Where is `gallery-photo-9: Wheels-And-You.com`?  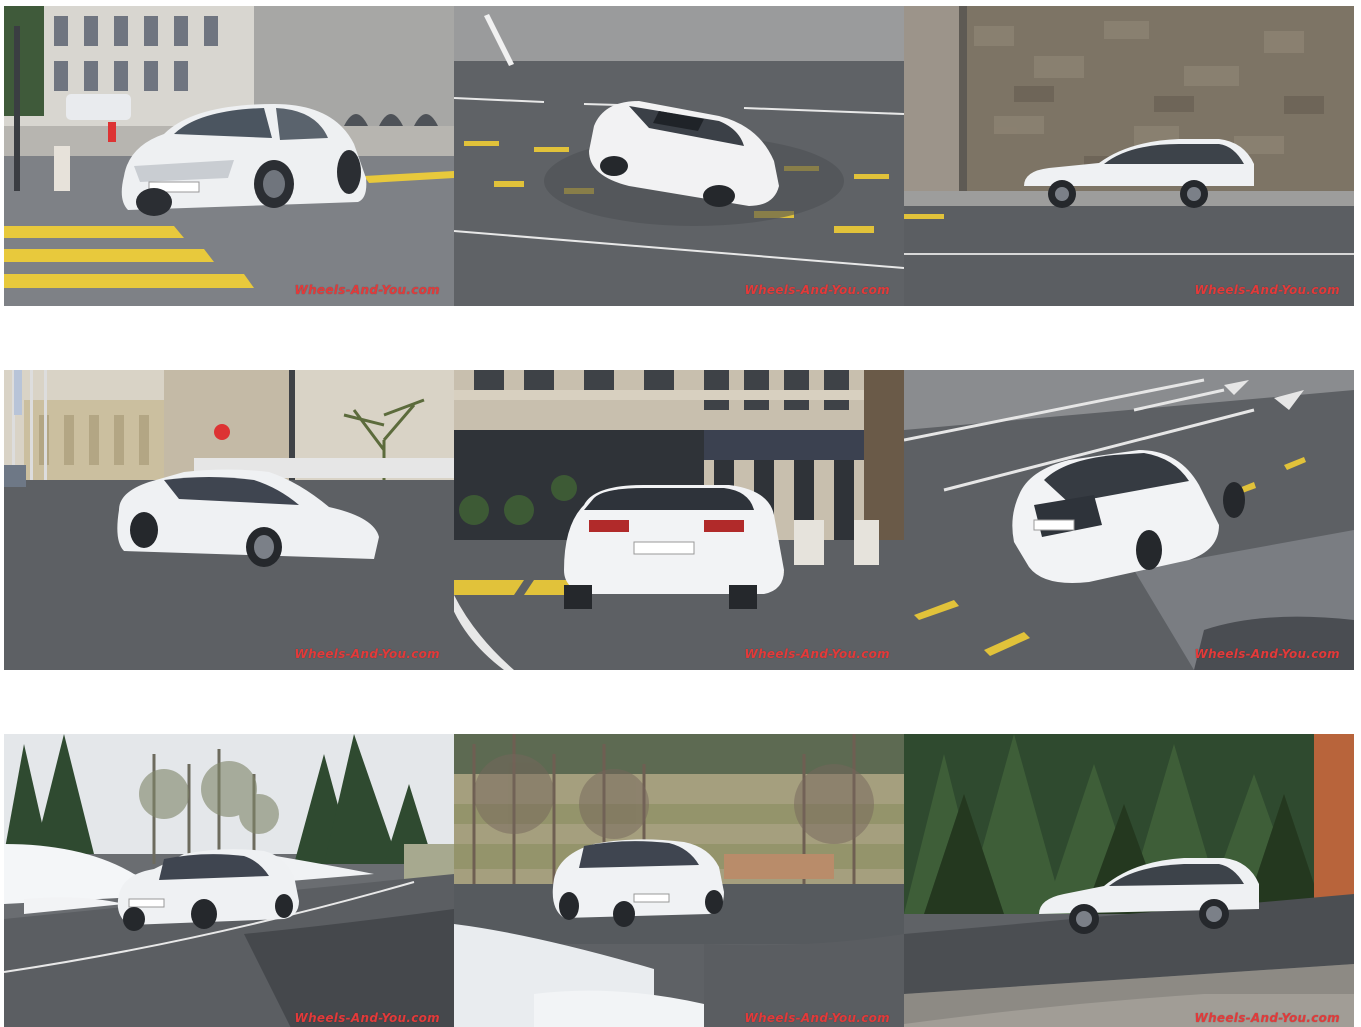 gallery-photo-9: Wheels-And-You.com is located at coordinates (1129, 880).